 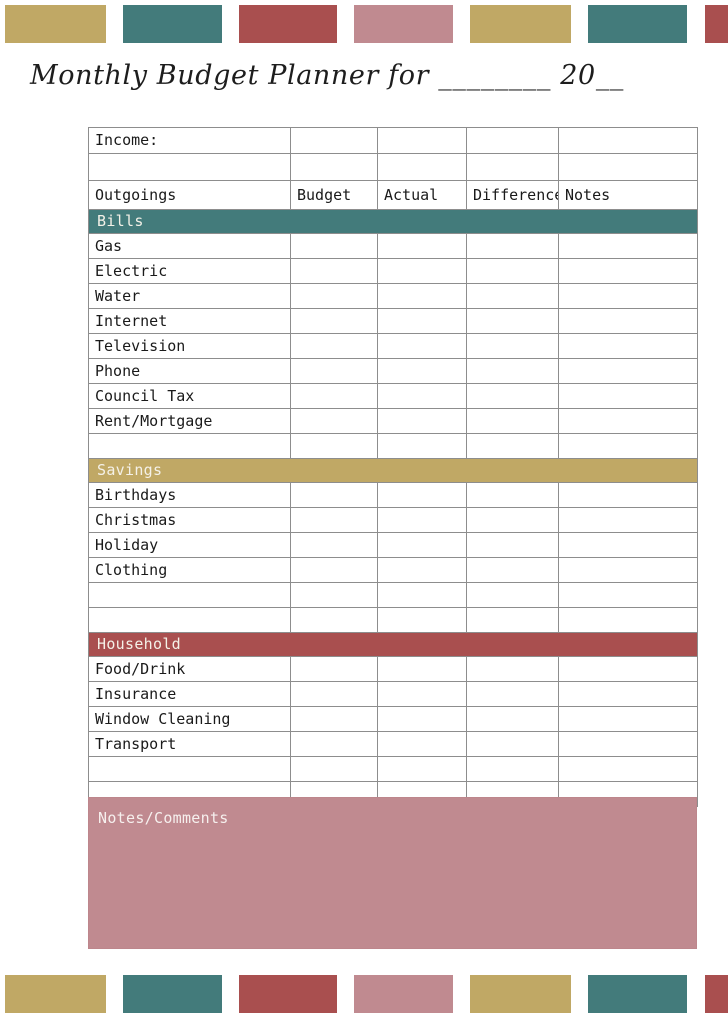 I want to click on household-blank-0-budget-cell, so click(x=334, y=769).